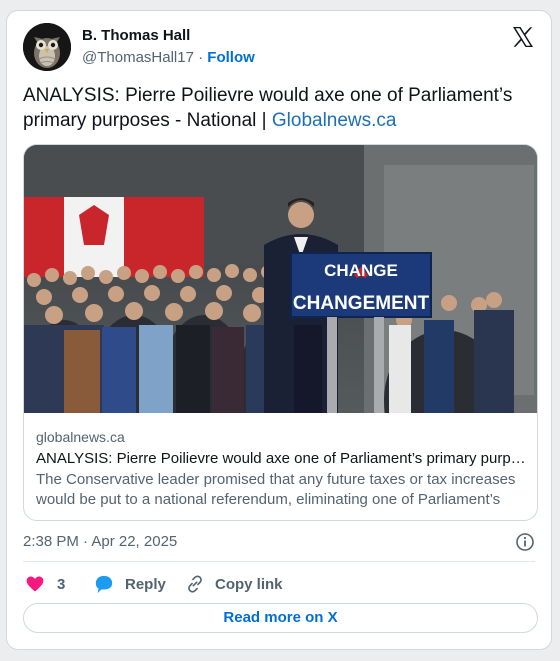 Image resolution: width=560 pixels, height=661 pixels. Describe the element at coordinates (334, 120) in the screenshot. I see `tweet-link: Globalnews.ca` at that location.